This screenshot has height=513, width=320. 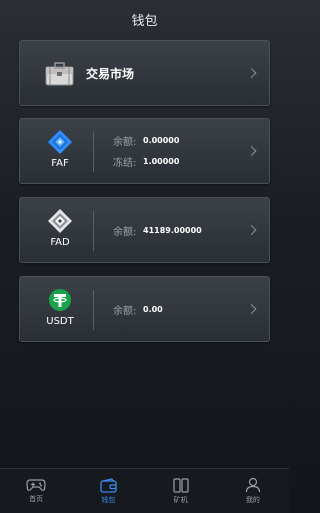 I want to click on coin-name: USDT, so click(x=60, y=321).